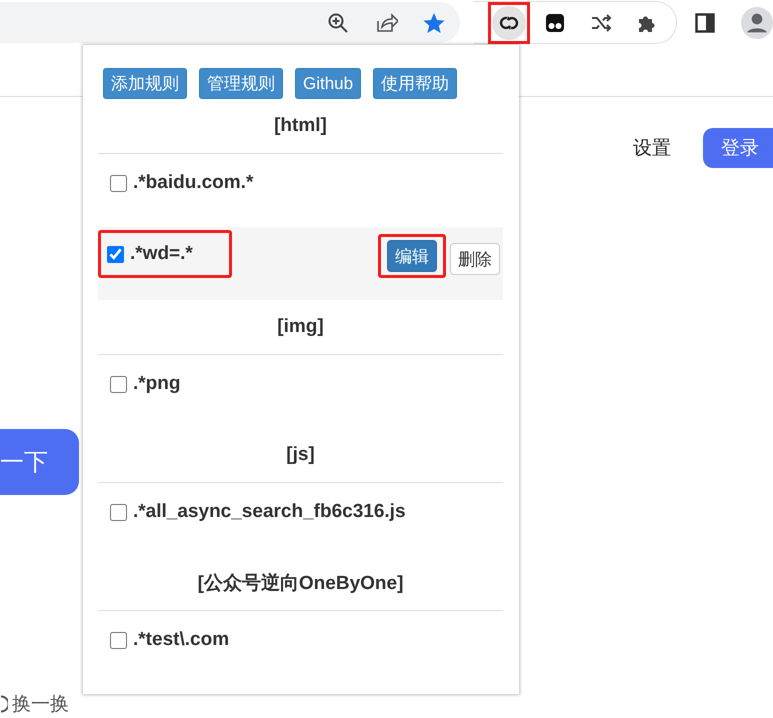 The width and height of the screenshot is (773, 718). I want to click on group-heading: [公众号逆向OneByOne], so click(300, 583).